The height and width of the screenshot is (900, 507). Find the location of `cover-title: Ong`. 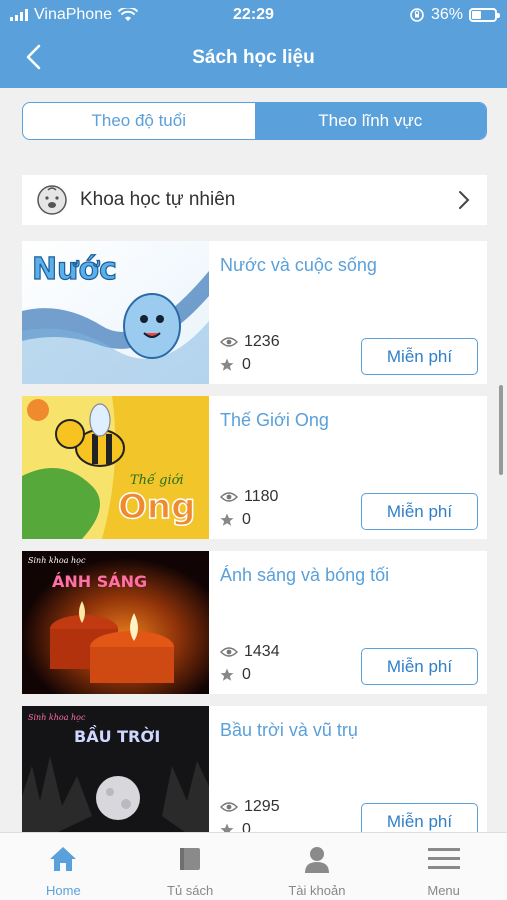

cover-title: Ong is located at coordinates (156, 507).